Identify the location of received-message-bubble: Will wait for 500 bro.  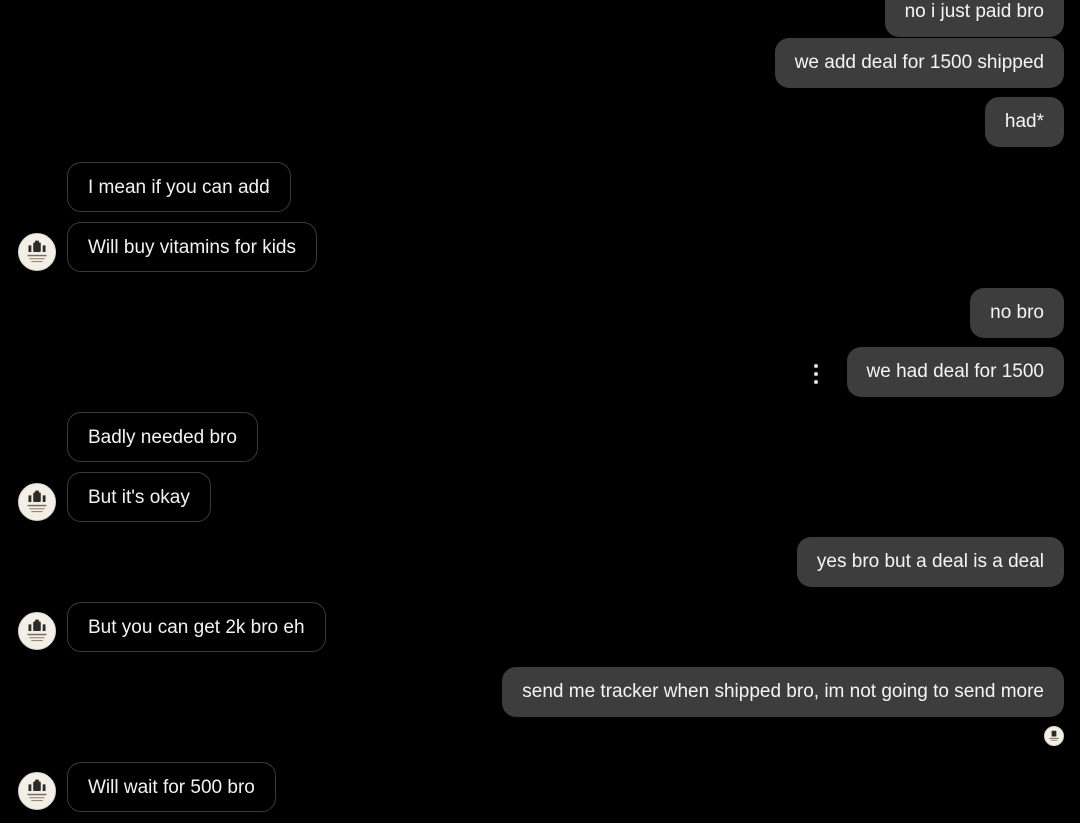
(171, 787).